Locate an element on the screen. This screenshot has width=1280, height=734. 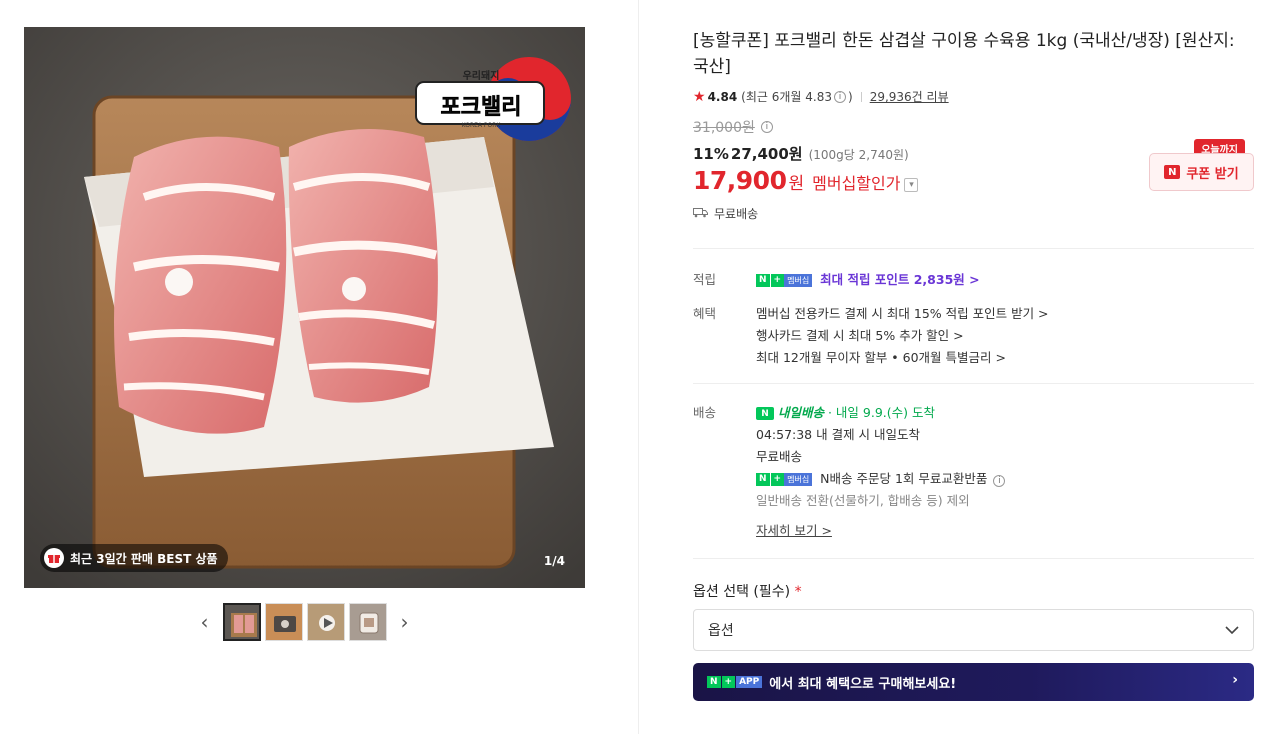
best-seller-badge: 최근 3일간 판매 BEST 상품 is located at coordinates (134, 558).